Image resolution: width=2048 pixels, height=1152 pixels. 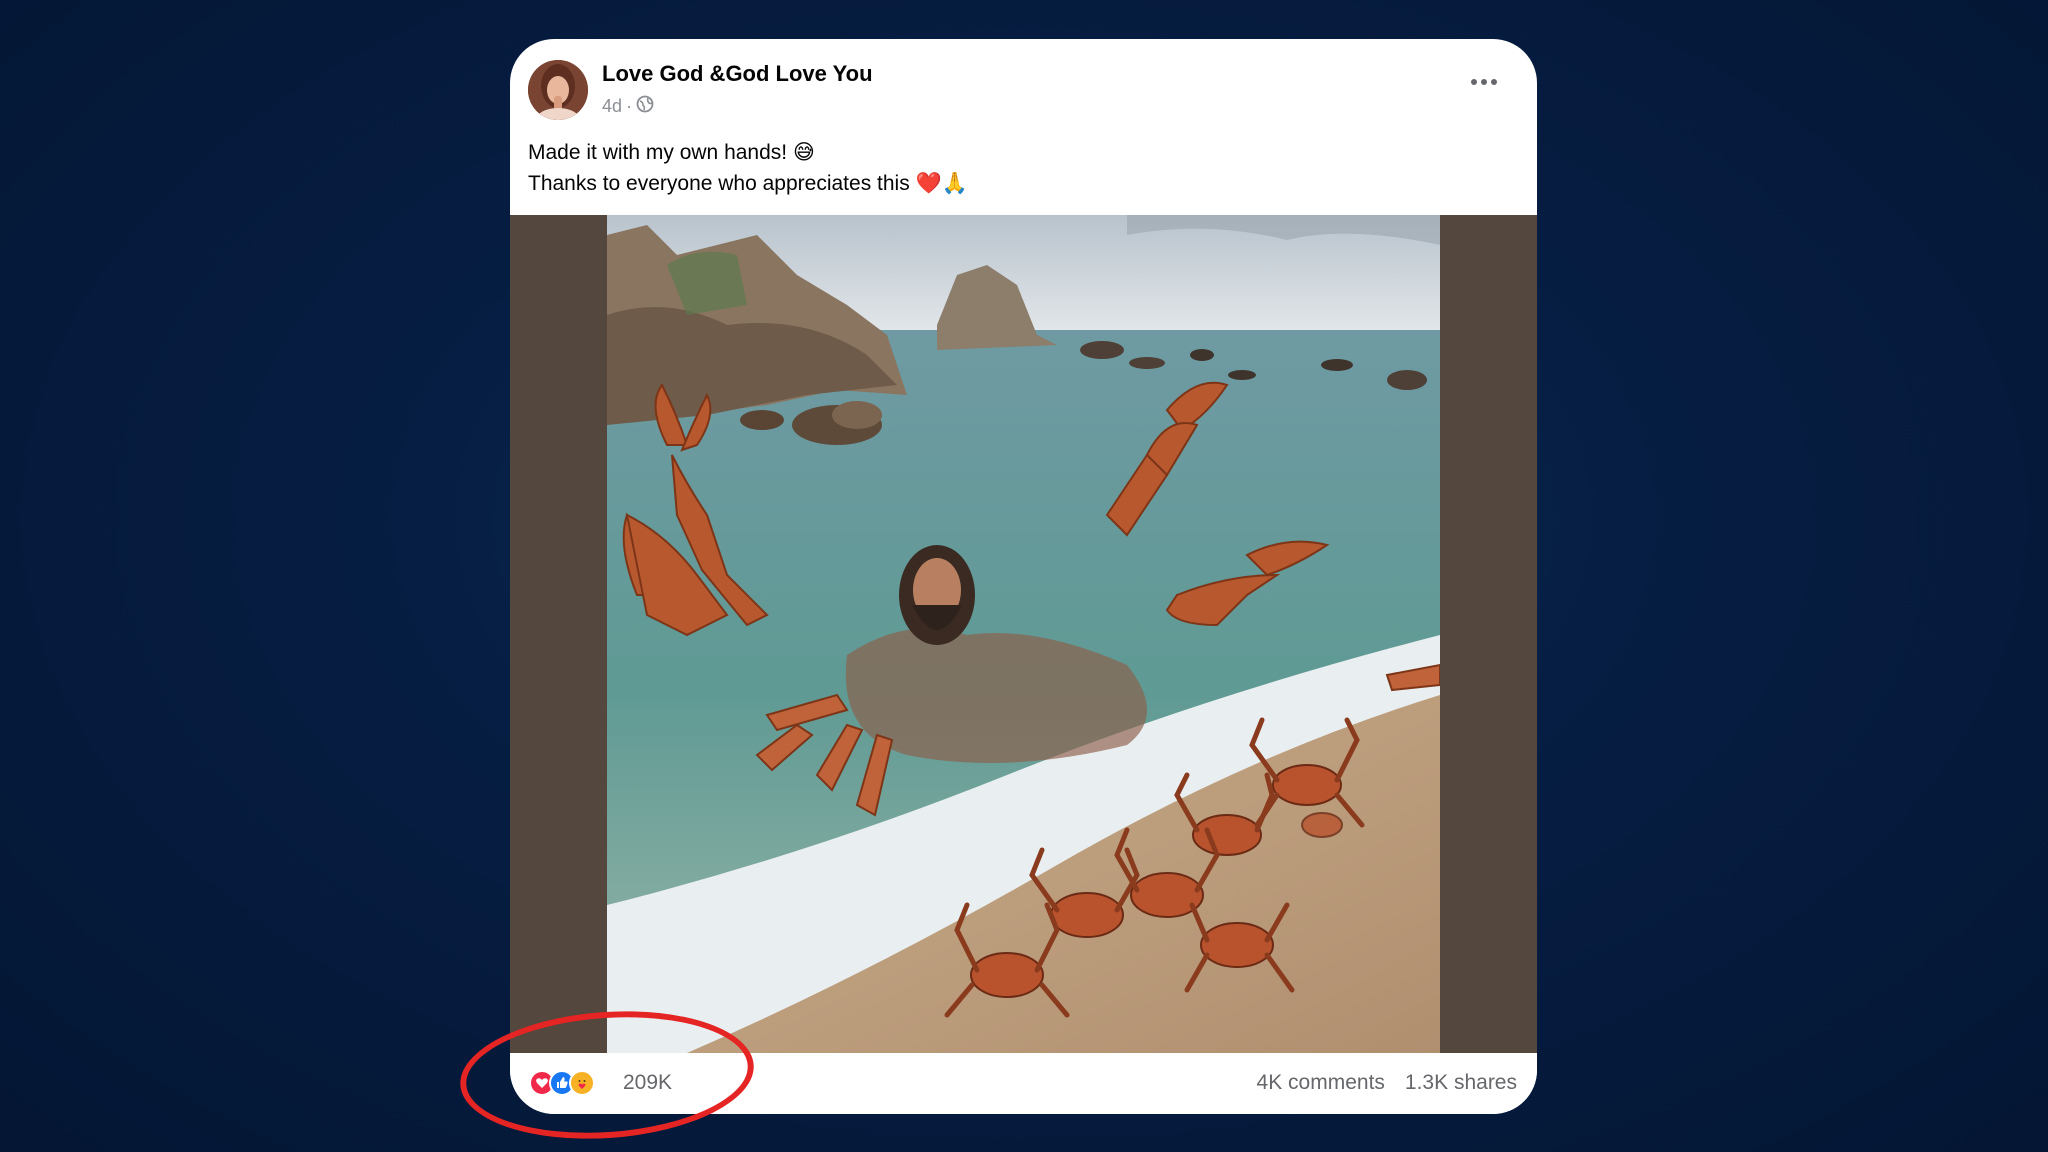 What do you see at coordinates (671, 152) in the screenshot?
I see `caption-line-1: Made it with my own hands! 😅` at bounding box center [671, 152].